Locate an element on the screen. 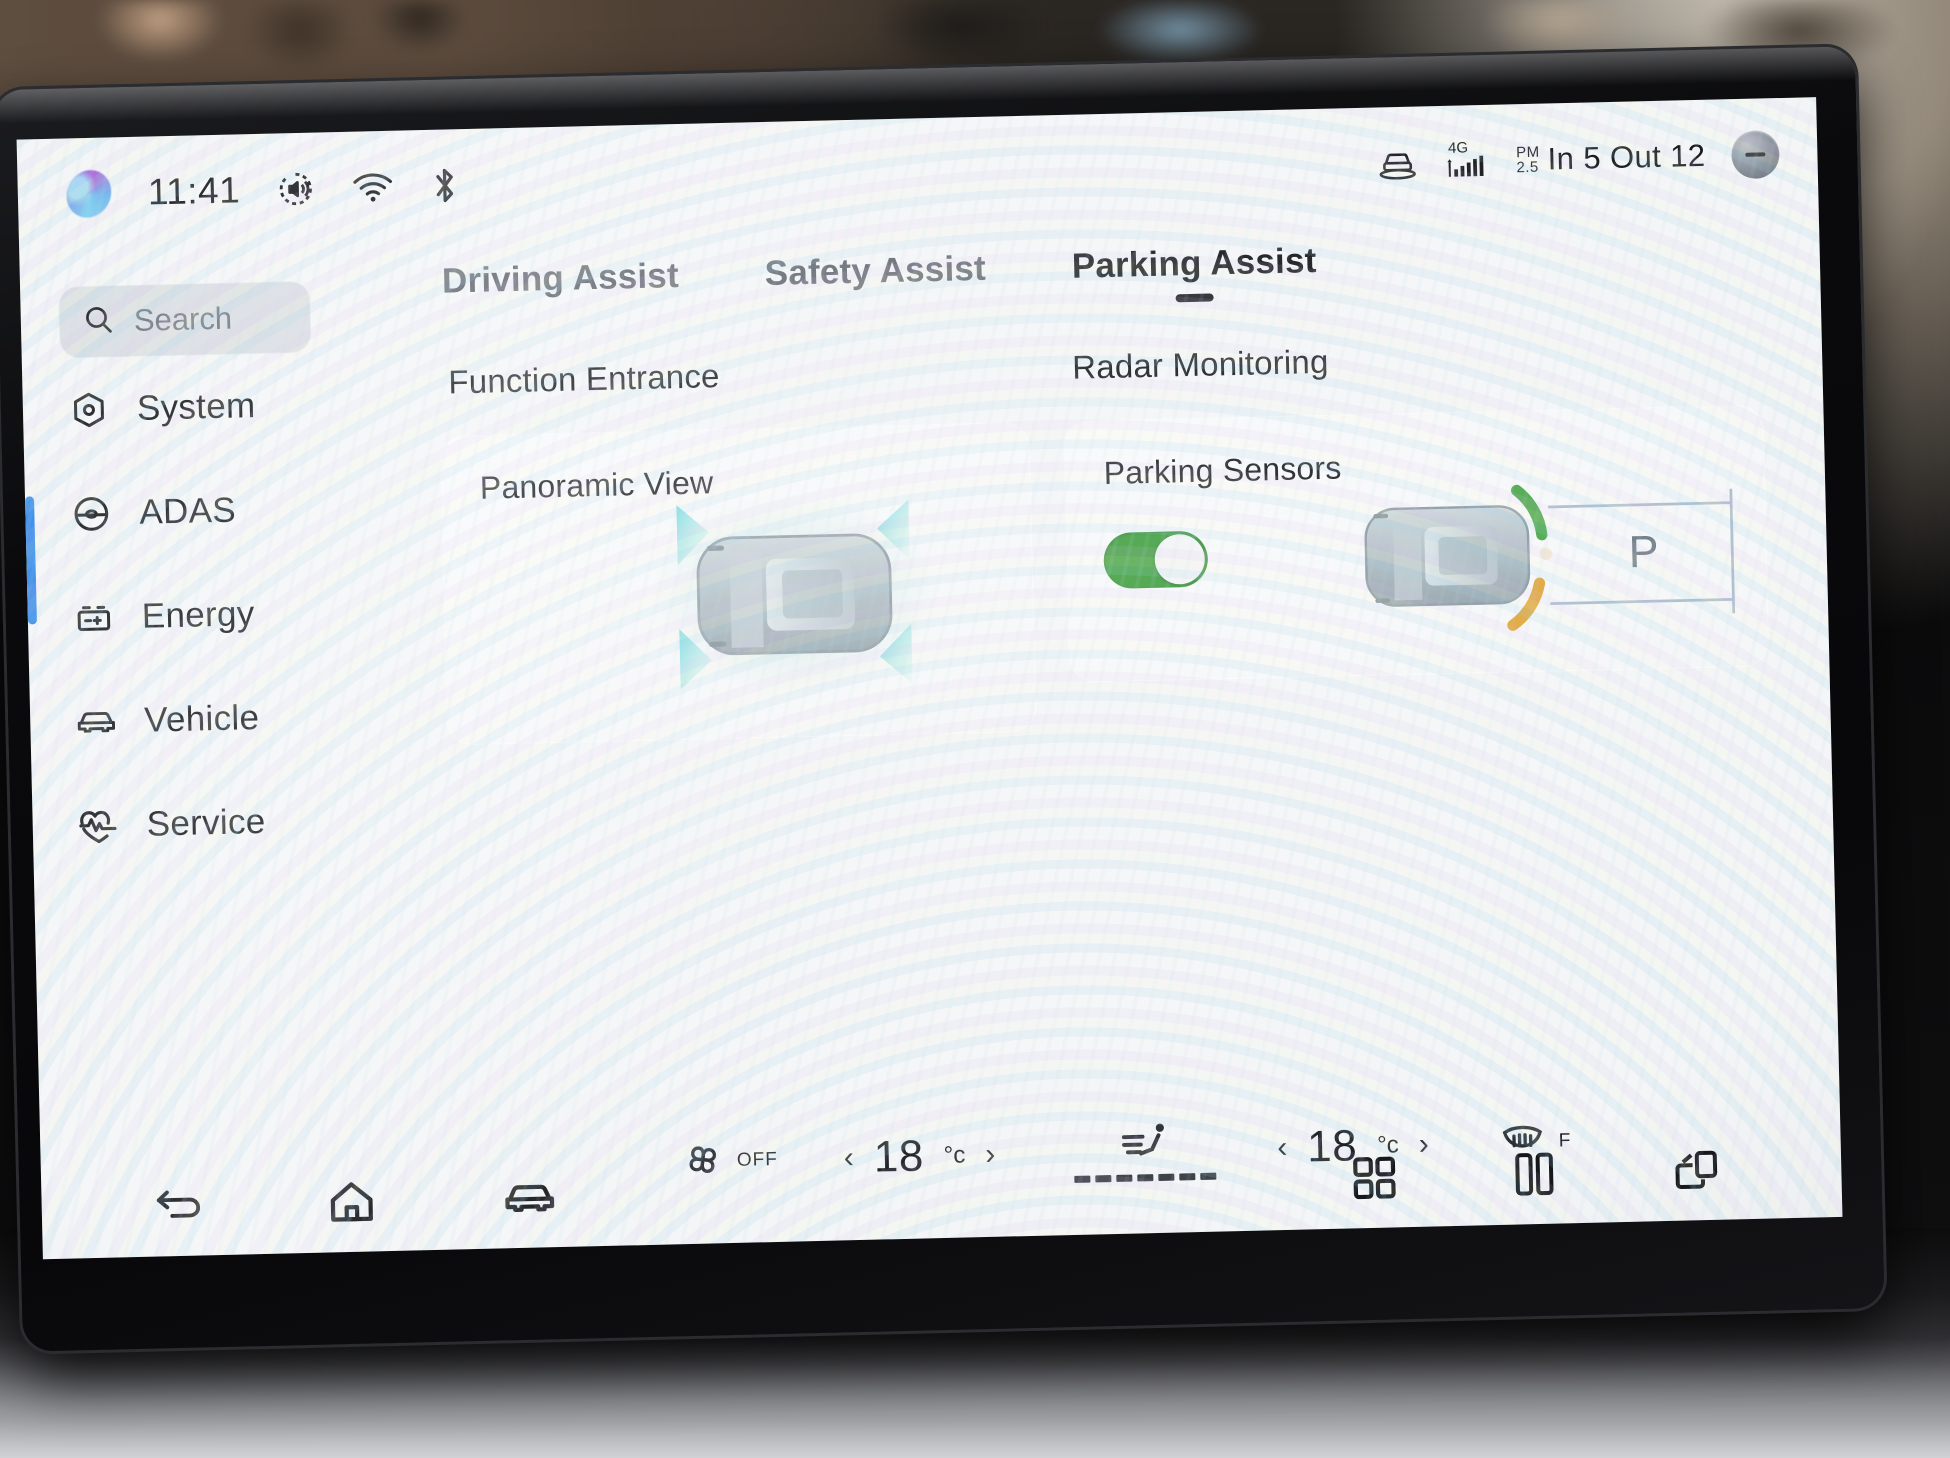  toggle-knob is located at coordinates (1180, 559).